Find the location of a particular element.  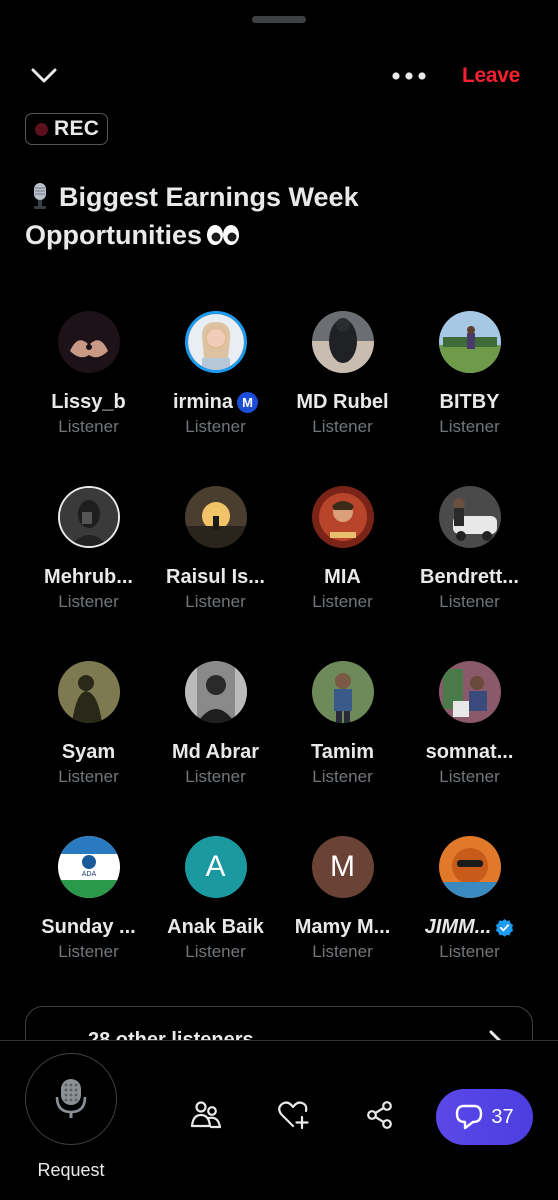

participant-cell: A Anak Baik Listener is located at coordinates (215, 918).